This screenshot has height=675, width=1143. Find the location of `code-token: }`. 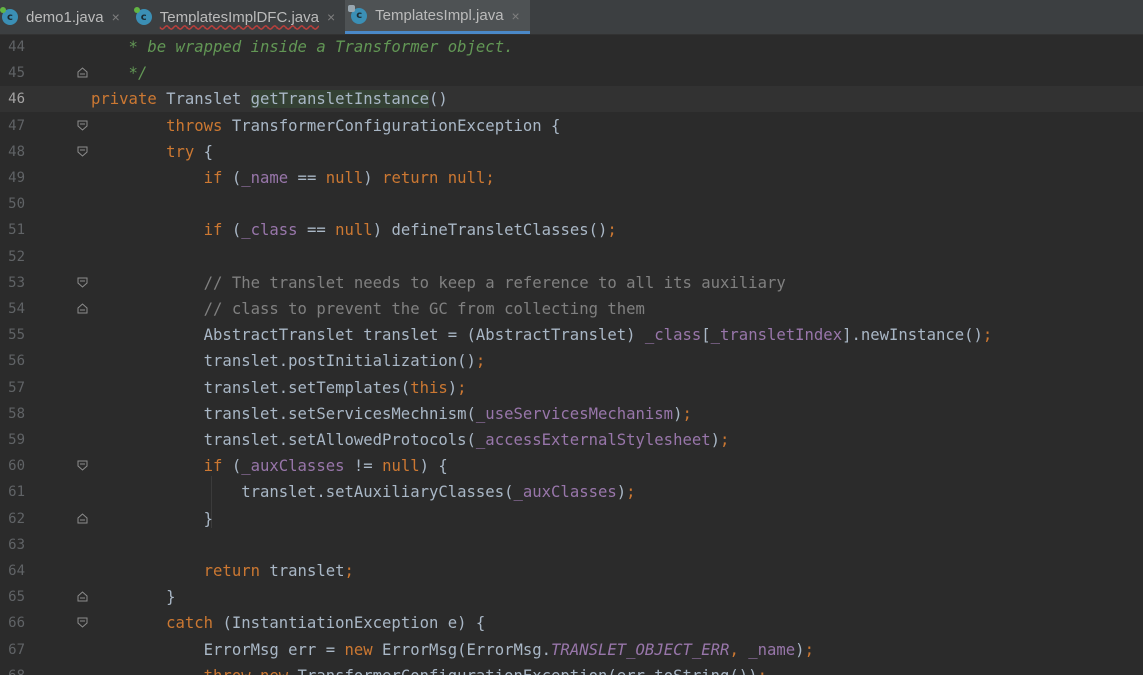

code-token: } is located at coordinates (152, 518).